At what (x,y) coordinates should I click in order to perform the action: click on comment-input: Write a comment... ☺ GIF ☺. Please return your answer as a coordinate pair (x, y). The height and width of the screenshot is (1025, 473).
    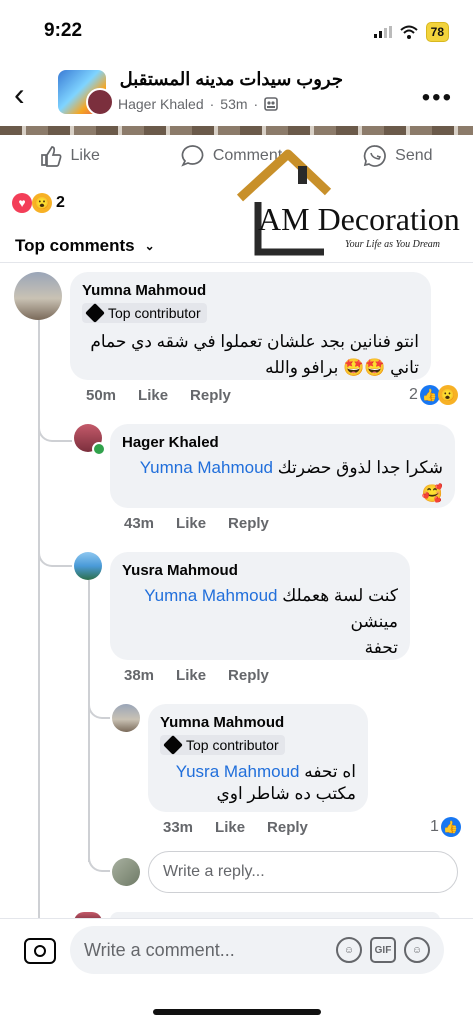
    Looking at the image, I should click on (257, 950).